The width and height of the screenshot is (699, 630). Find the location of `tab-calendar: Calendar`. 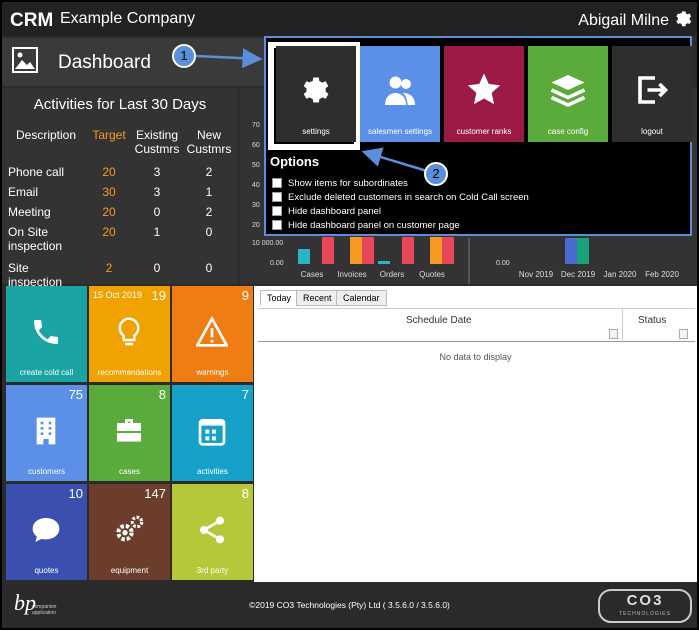

tab-calendar: Calendar is located at coordinates (361, 298).